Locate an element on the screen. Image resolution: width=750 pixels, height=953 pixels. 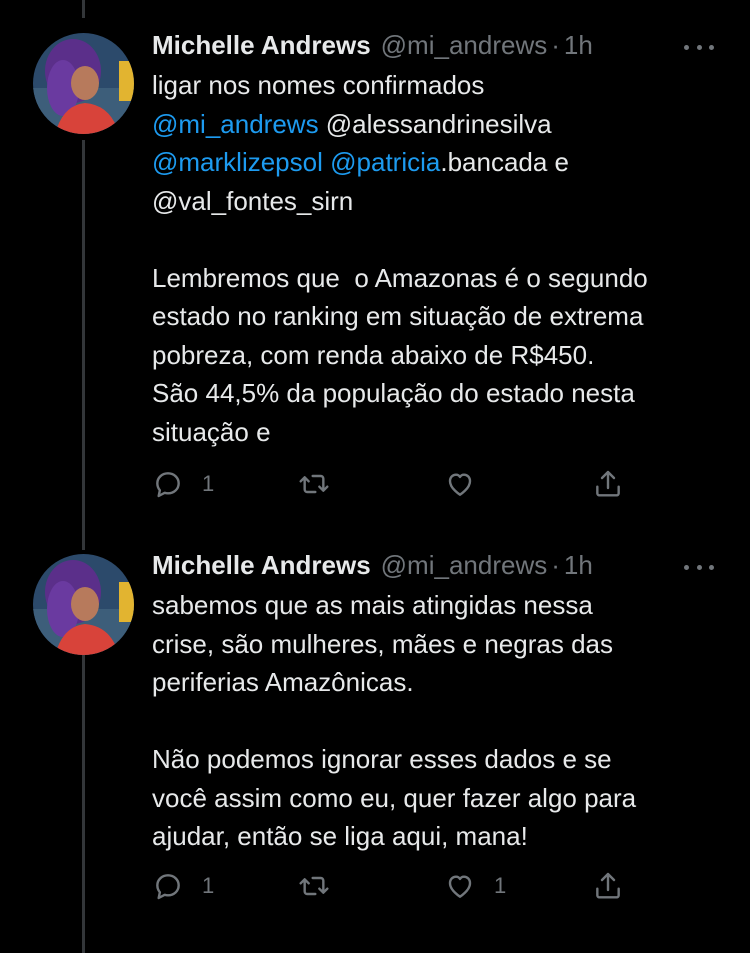
text-segment: pobreza, com renda abaixo de R$450. is located at coordinates (373, 354).